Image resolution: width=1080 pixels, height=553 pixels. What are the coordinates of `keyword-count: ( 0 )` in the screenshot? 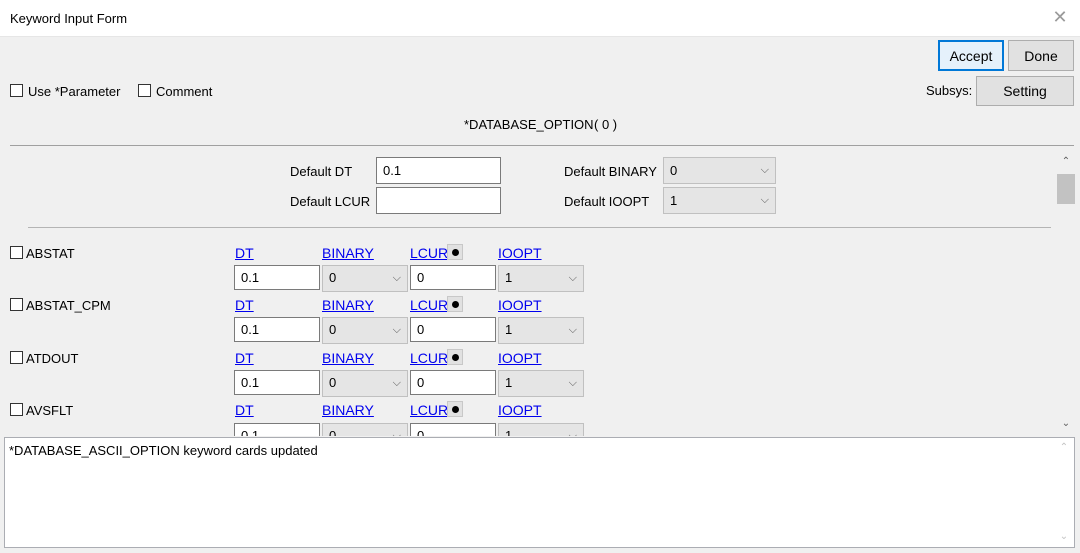 It's located at (606, 124).